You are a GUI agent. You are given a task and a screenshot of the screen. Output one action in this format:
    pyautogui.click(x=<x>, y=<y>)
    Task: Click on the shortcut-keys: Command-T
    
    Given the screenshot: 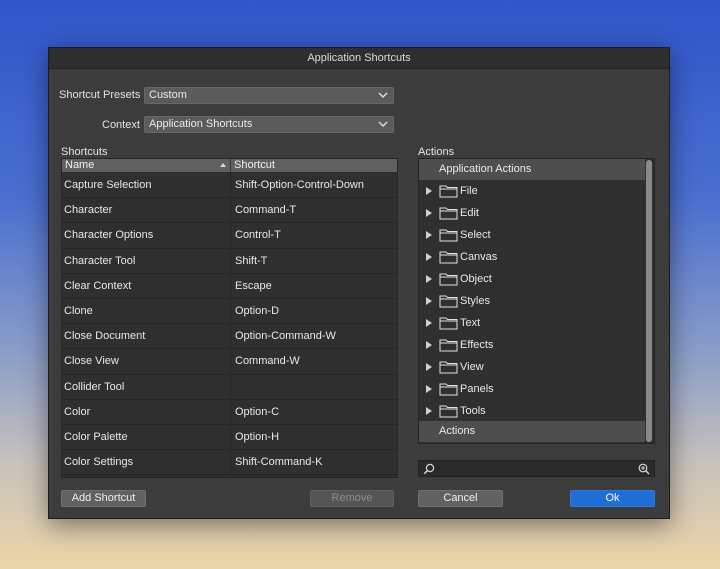 What is the action you would take?
    pyautogui.click(x=314, y=210)
    